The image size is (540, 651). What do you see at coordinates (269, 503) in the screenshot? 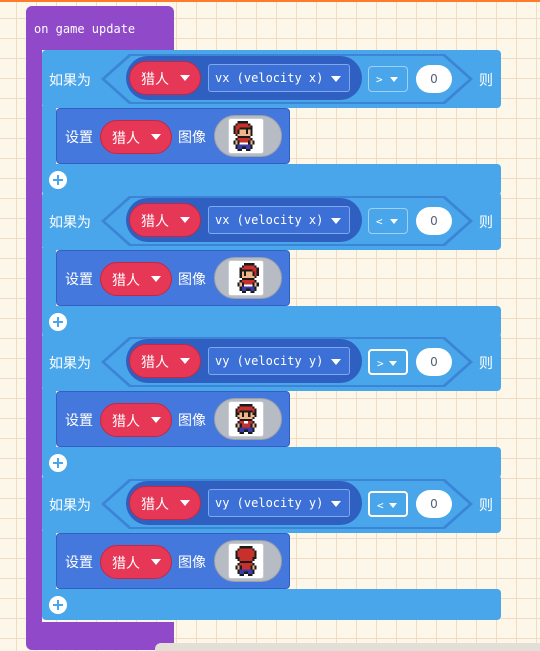
I see `property-label: vy (velocity y)` at bounding box center [269, 503].